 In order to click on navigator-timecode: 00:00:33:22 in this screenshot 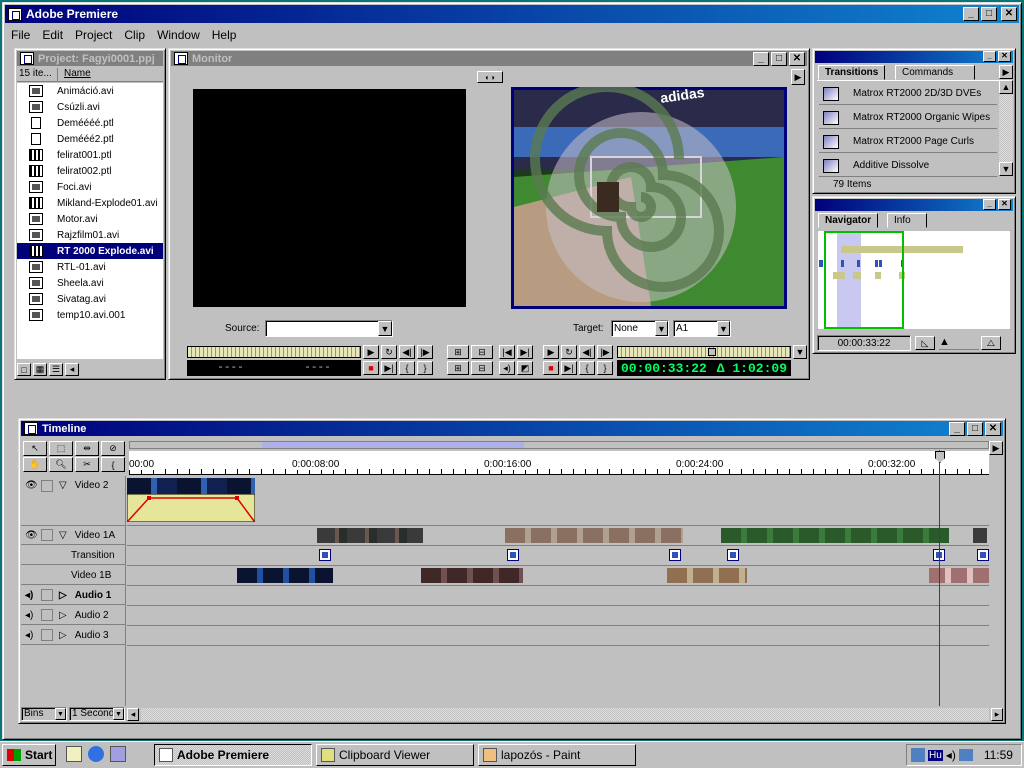, I will do `click(864, 343)`.